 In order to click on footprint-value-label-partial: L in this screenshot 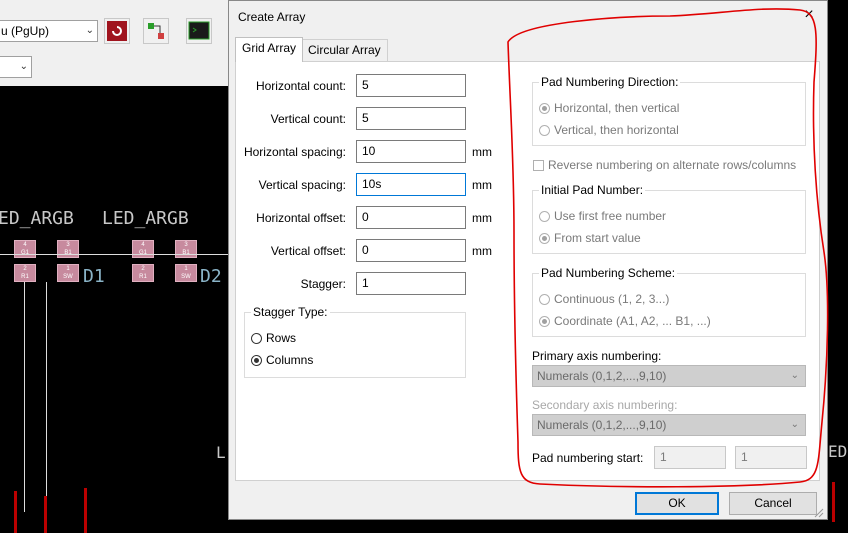, I will do `click(221, 452)`.